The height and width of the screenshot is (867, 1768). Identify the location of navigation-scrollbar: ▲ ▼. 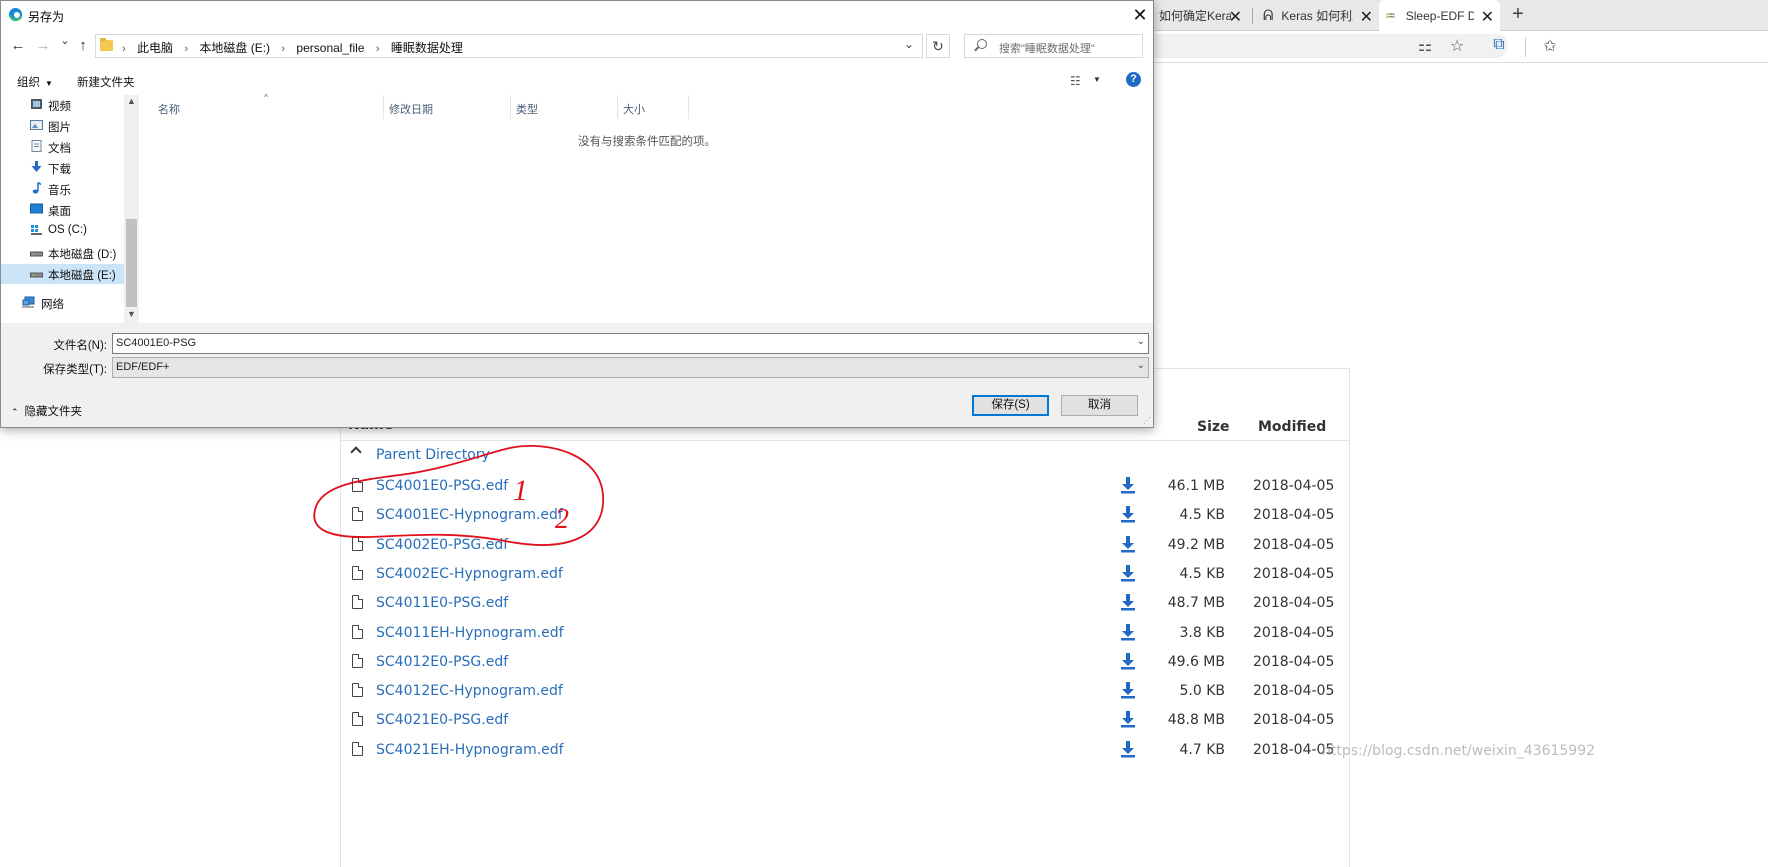
(131, 209).